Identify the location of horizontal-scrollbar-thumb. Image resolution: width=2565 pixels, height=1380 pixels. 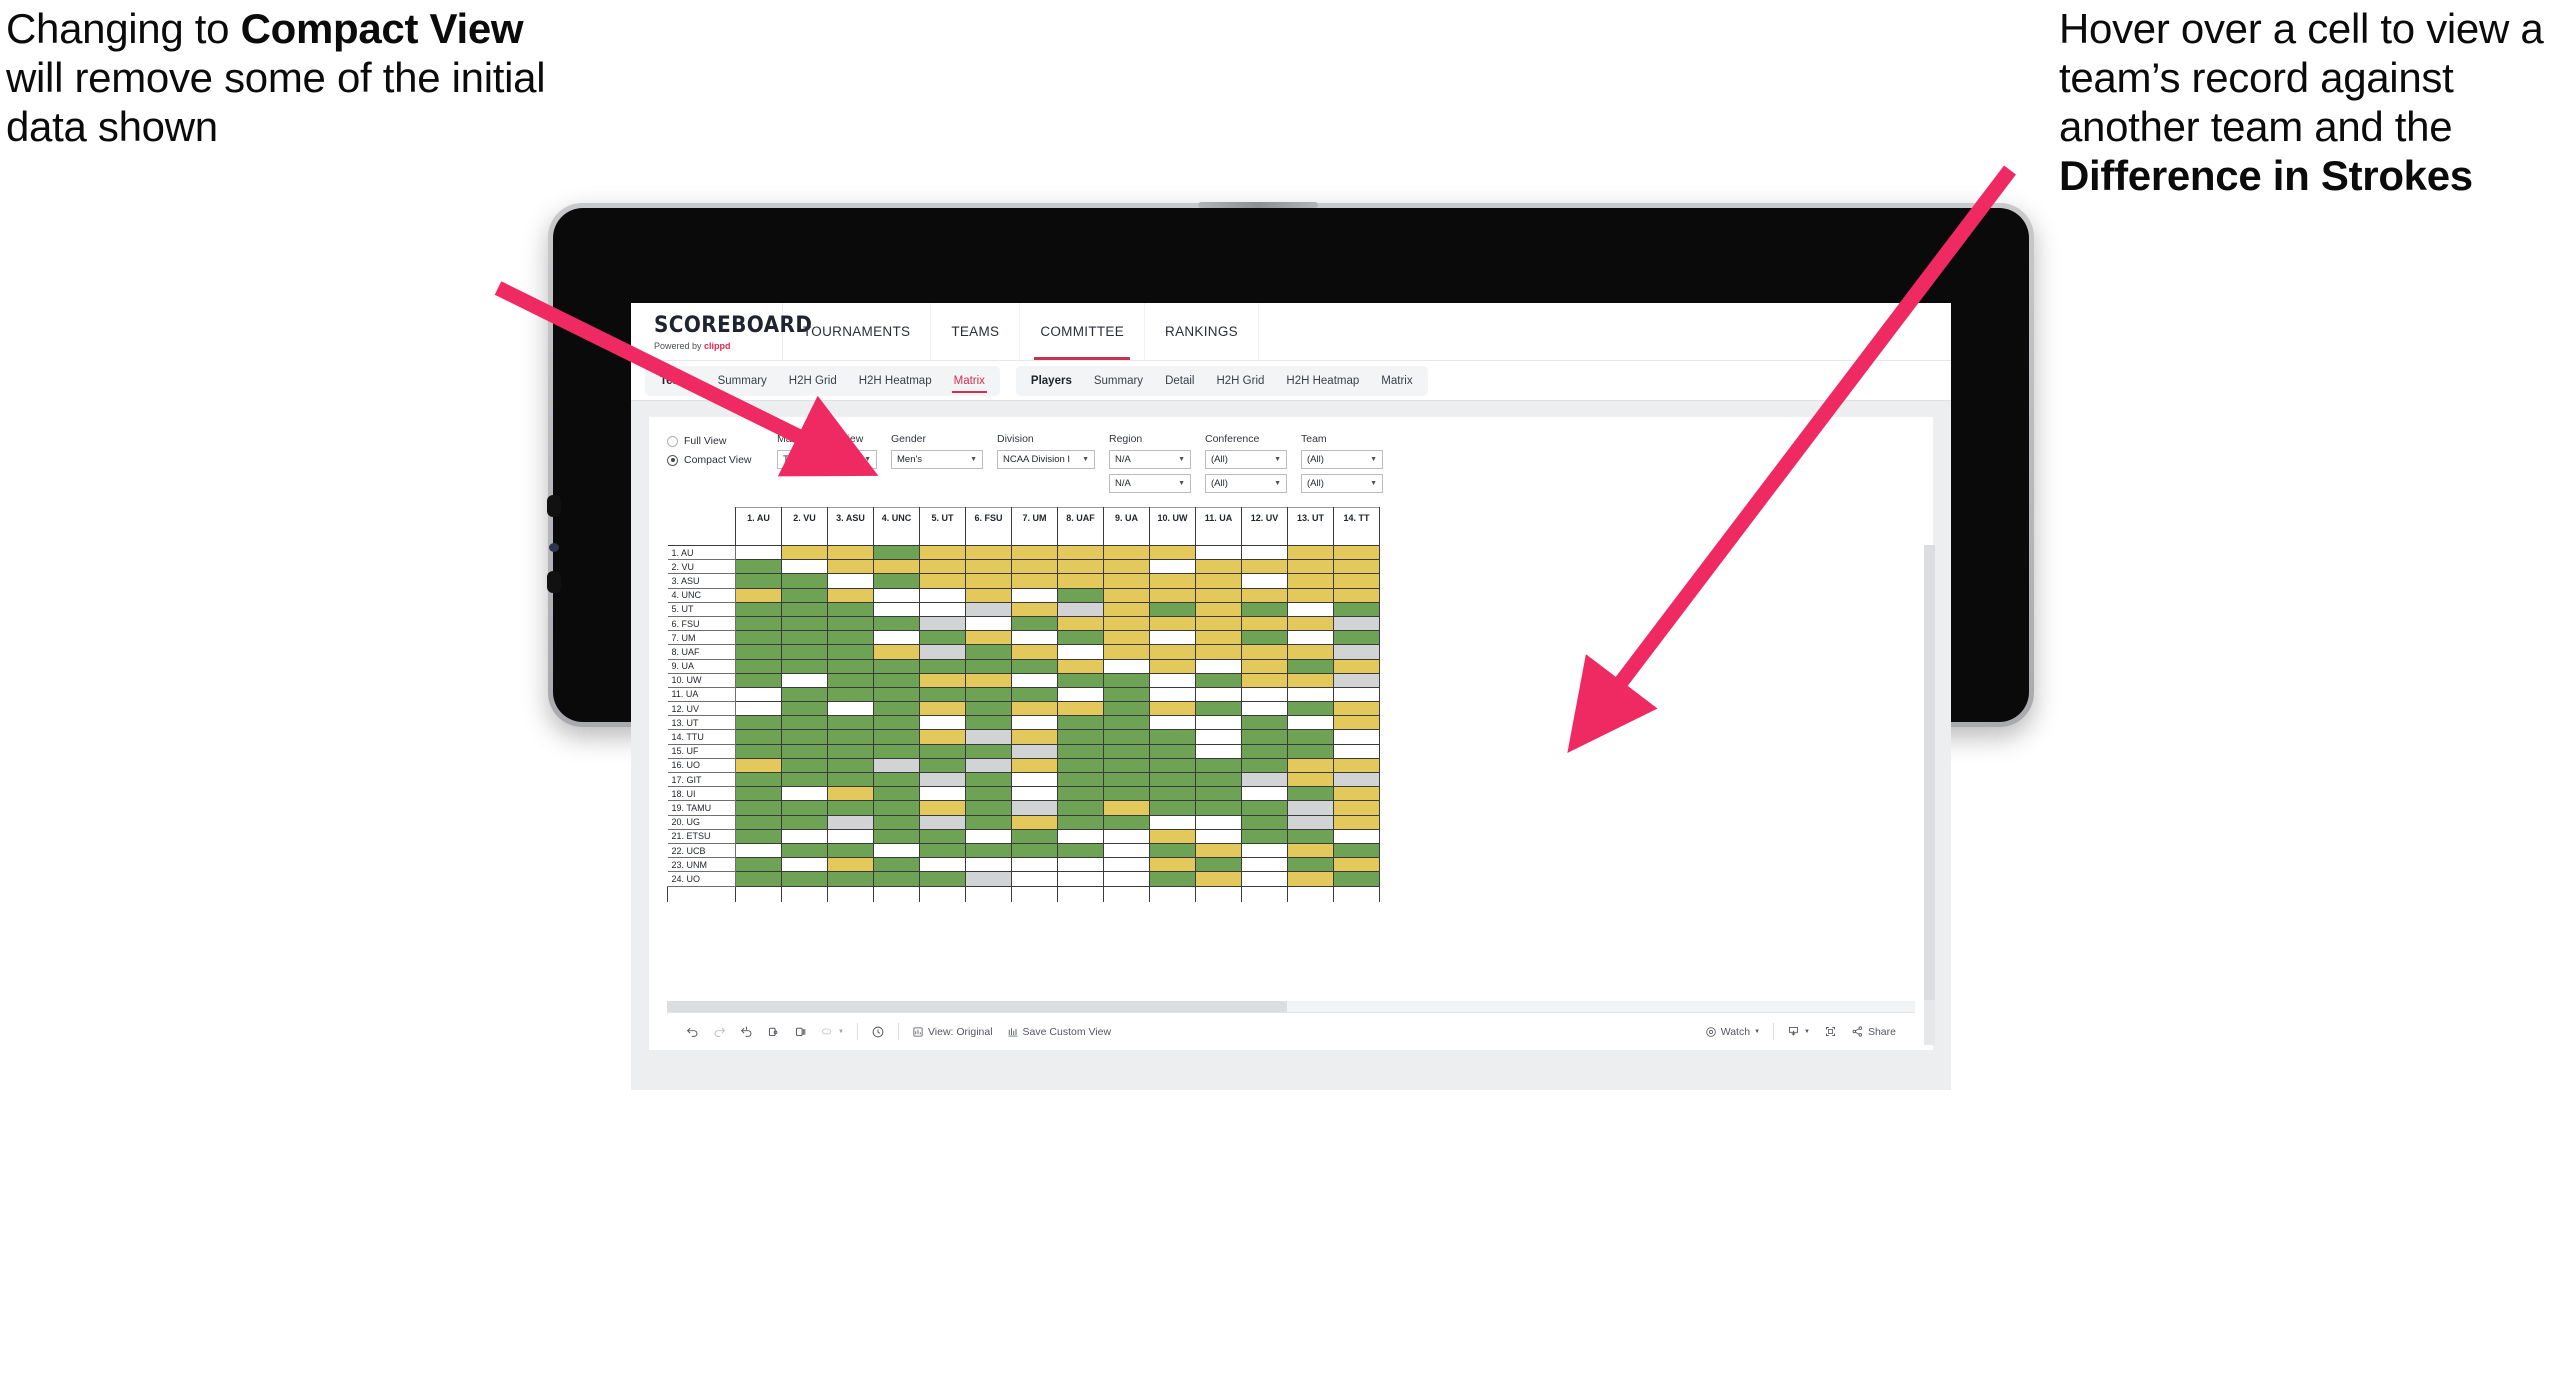
(977, 1006).